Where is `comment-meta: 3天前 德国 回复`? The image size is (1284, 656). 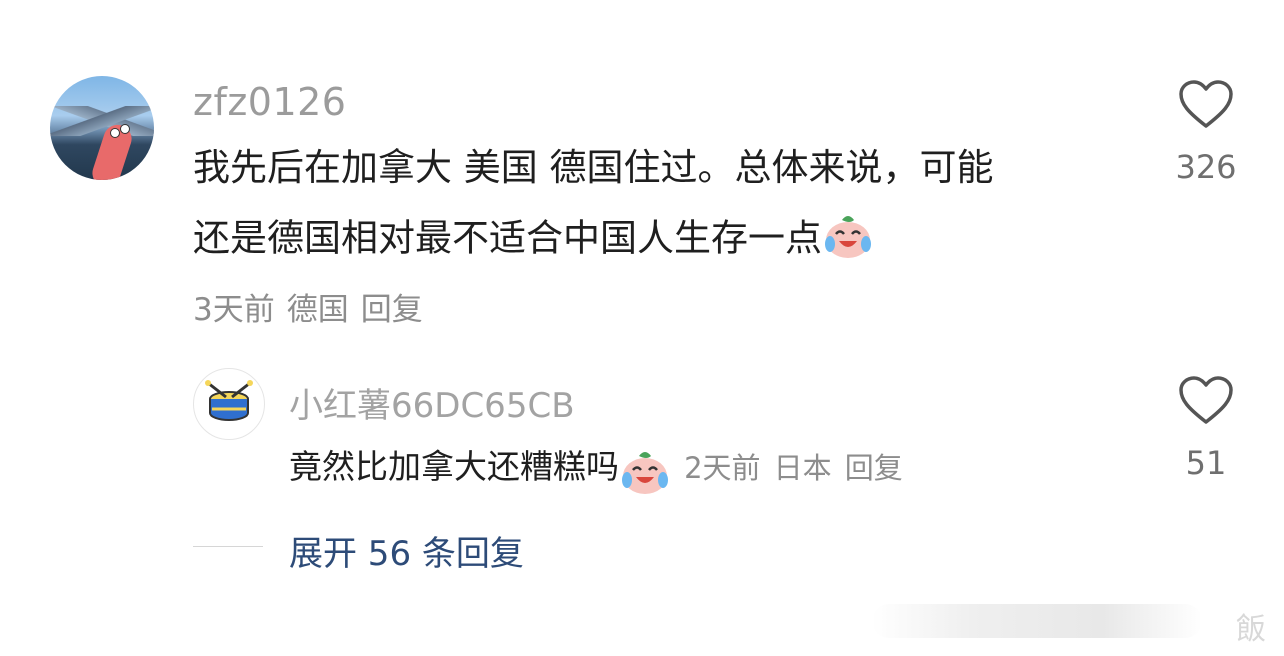
comment-meta: 3天前 德国 回复 is located at coordinates (314, 306).